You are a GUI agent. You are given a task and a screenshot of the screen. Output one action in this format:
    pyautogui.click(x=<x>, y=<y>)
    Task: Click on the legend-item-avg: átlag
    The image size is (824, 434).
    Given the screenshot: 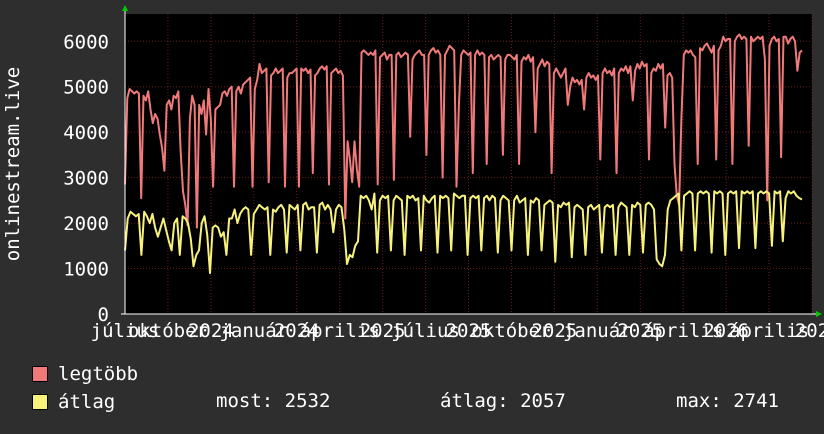 What is the action you would take?
    pyautogui.click(x=73, y=402)
    